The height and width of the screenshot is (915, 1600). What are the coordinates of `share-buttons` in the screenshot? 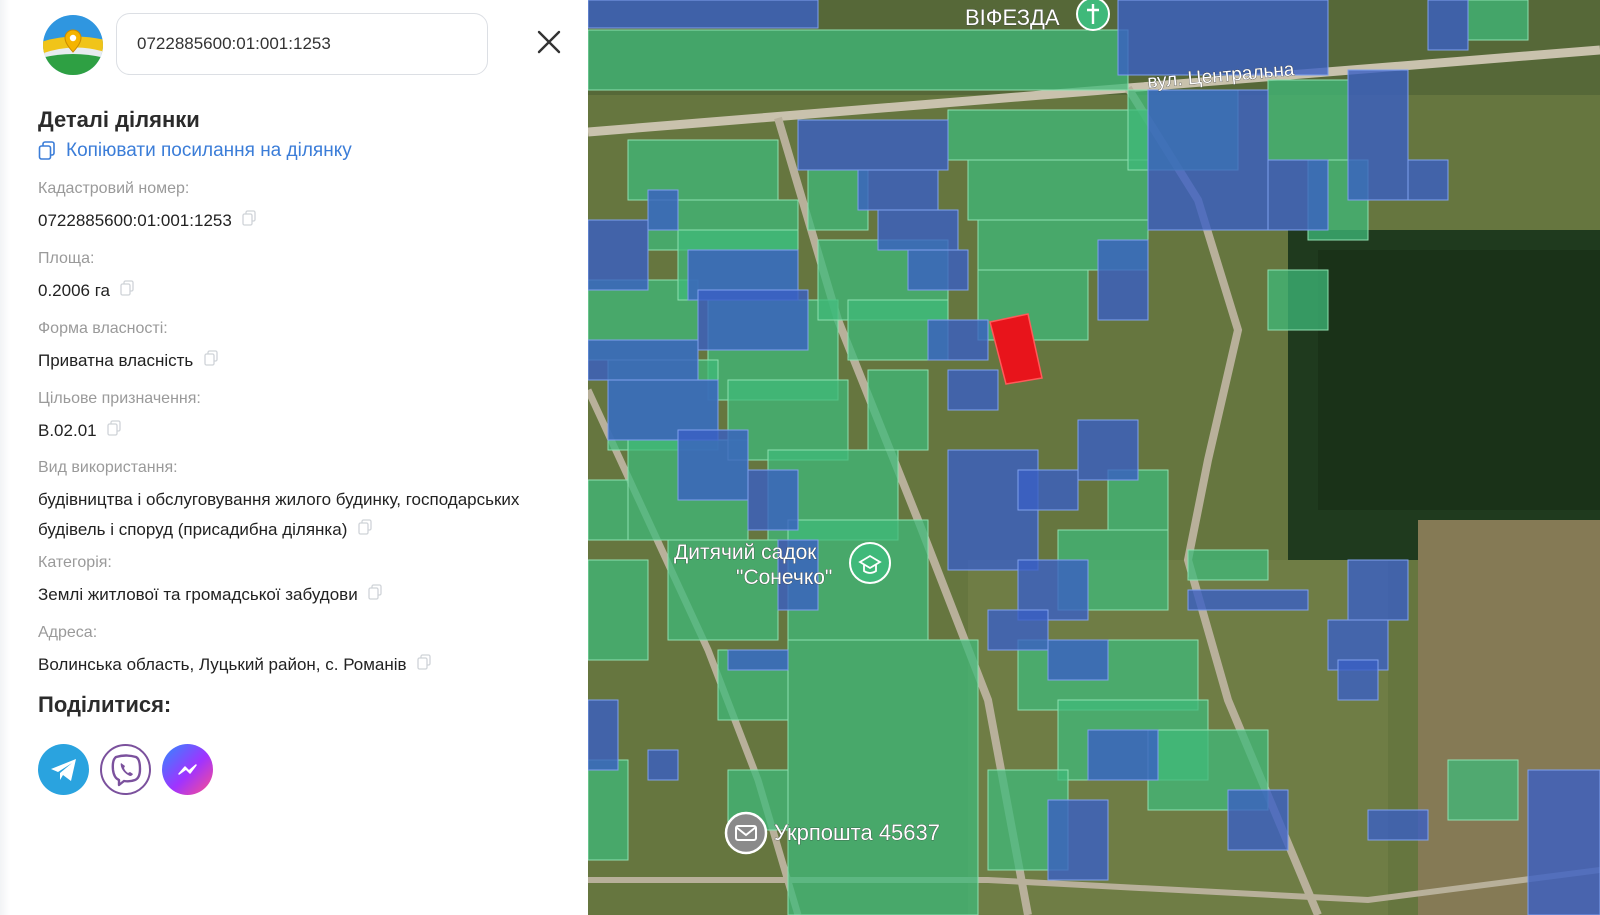 It's located at (125, 769).